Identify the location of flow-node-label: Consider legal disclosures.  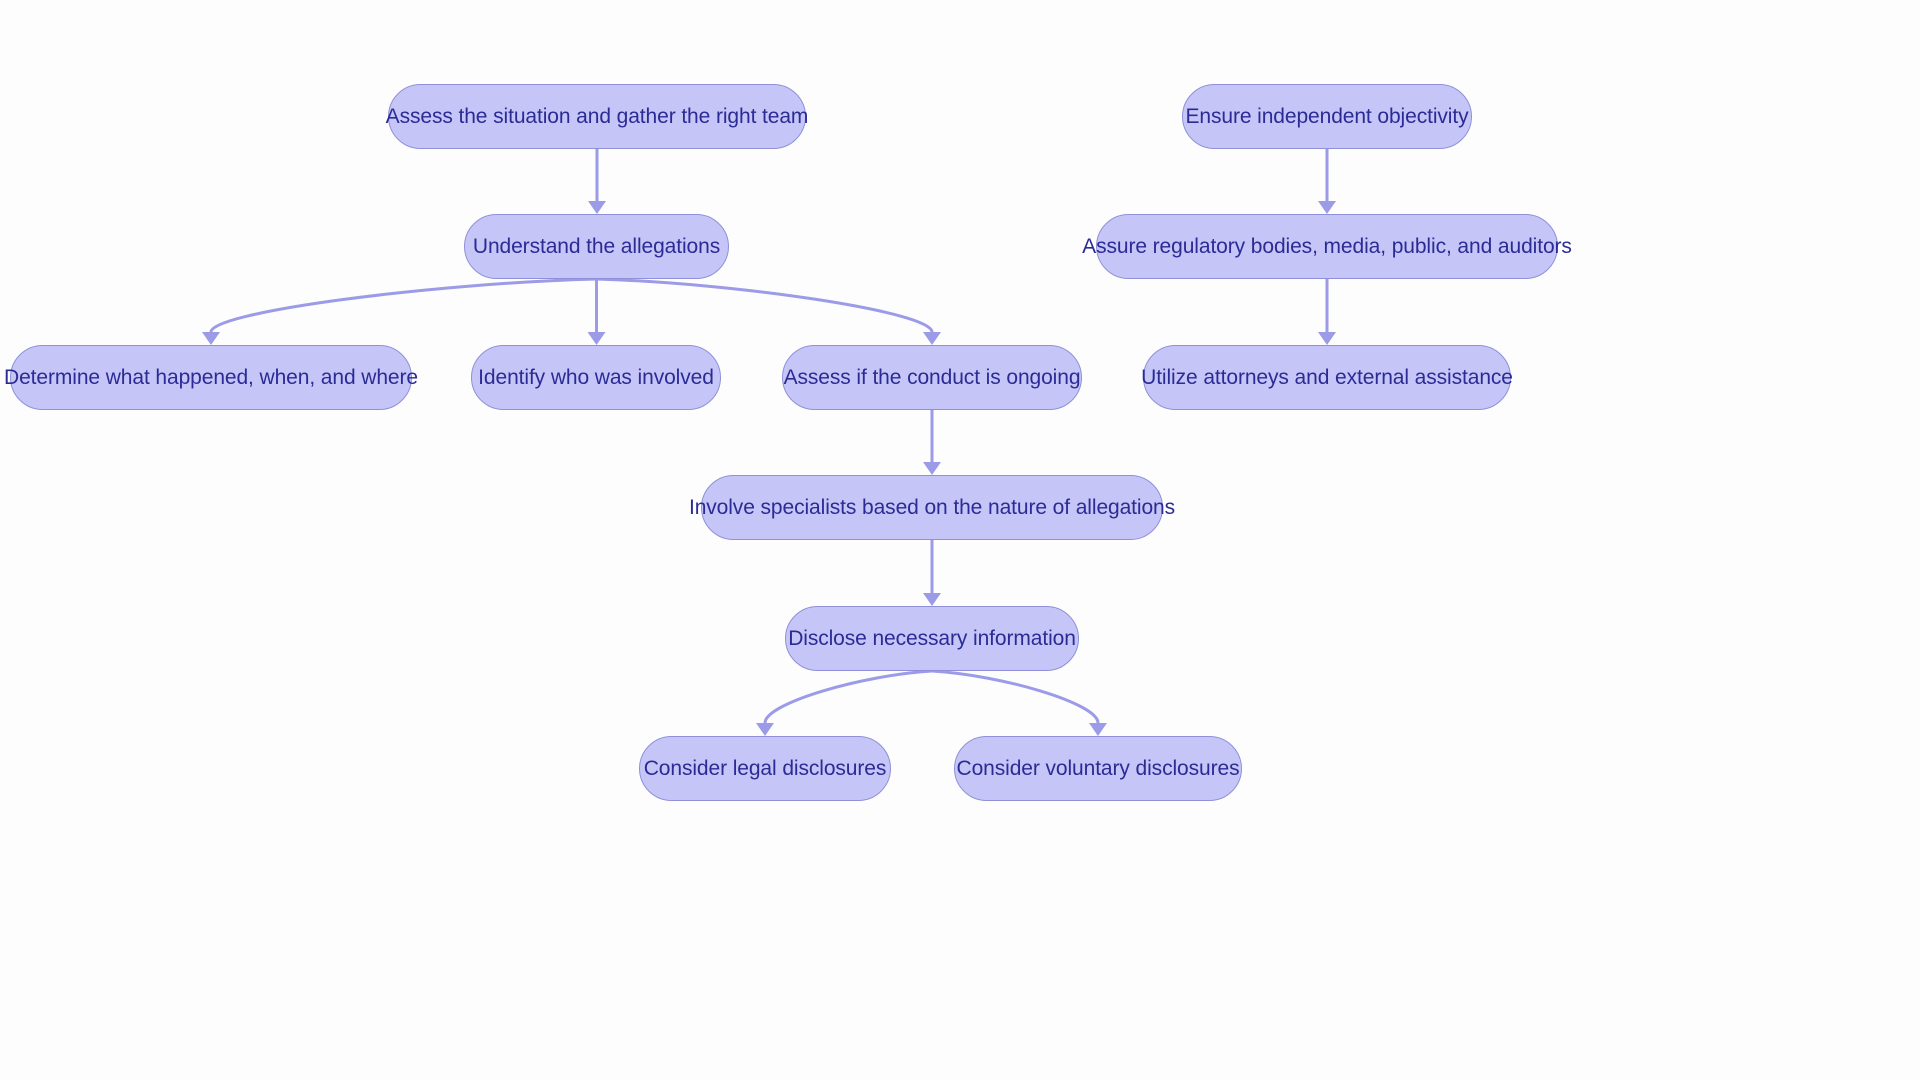
(765, 768).